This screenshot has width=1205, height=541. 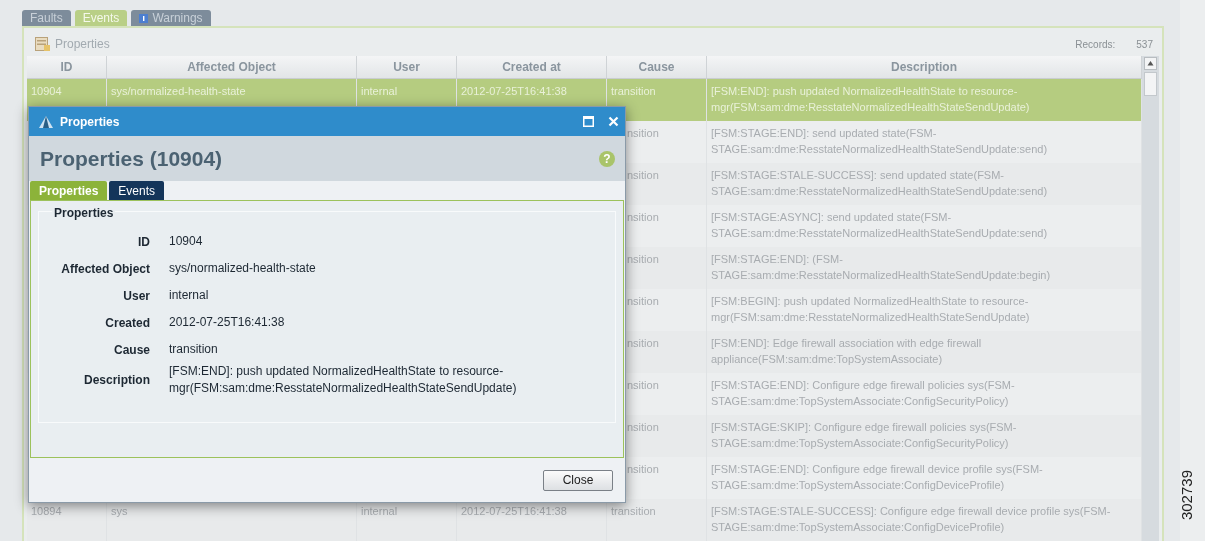 What do you see at coordinates (186, 241) in the screenshot?
I see `field-value: 10904` at bounding box center [186, 241].